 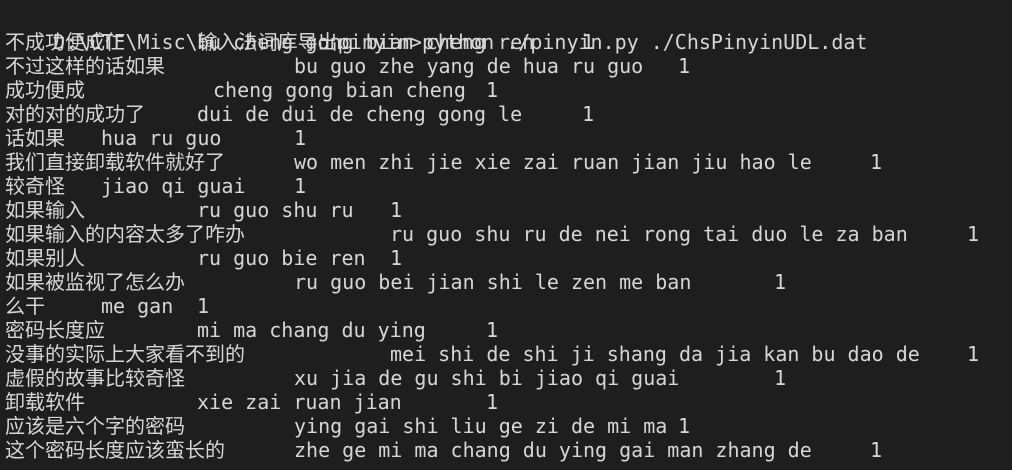 What do you see at coordinates (85, 66) in the screenshot?
I see `row-word: 不过这样的话如果` at bounding box center [85, 66].